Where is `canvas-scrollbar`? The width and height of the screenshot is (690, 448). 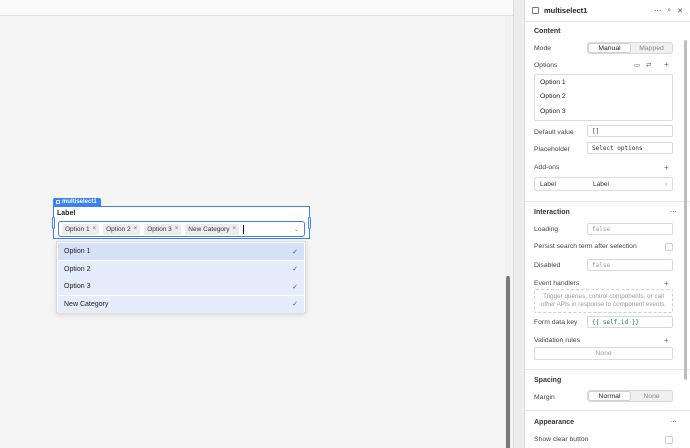
canvas-scrollbar is located at coordinates (508, 232).